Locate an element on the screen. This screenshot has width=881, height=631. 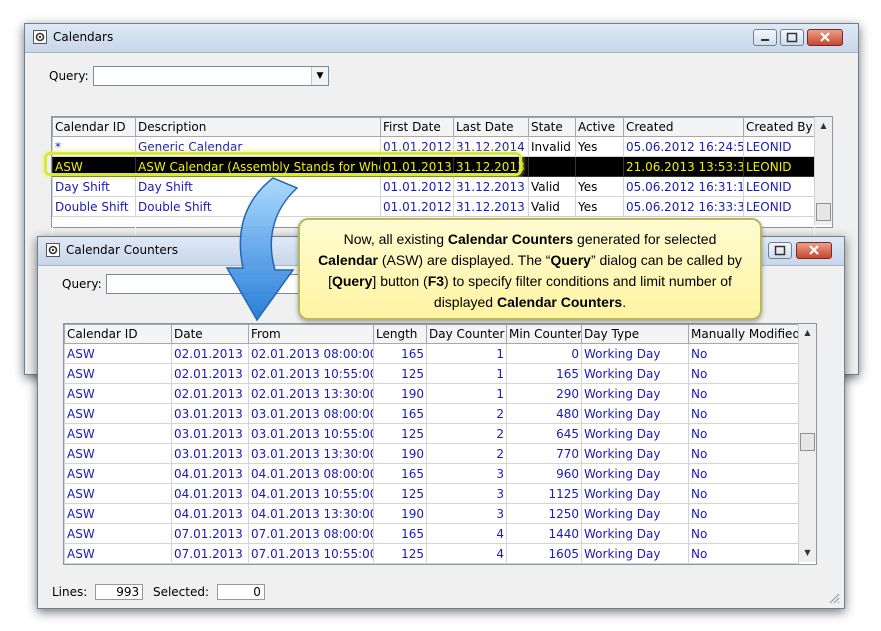
selected-label: Selected: is located at coordinates (181, 592).